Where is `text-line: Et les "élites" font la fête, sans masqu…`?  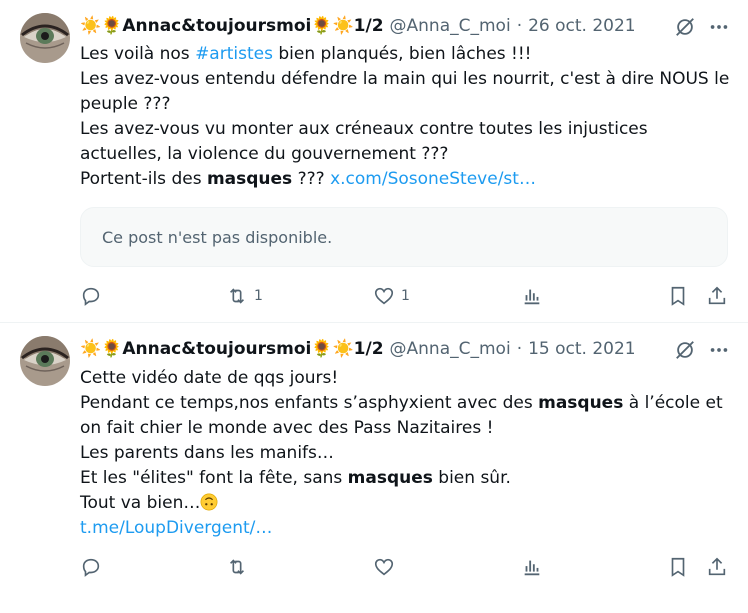 text-line: Et les "élites" font la fête, sans masqu… is located at coordinates (405, 478).